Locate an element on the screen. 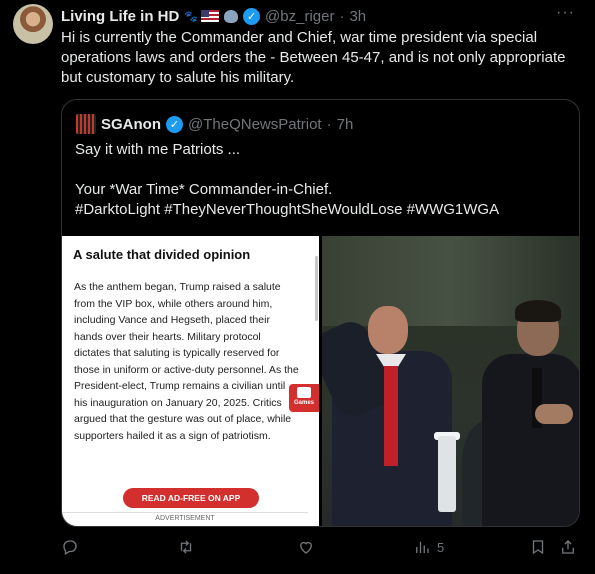 The image size is (595, 574). article-scrollbar is located at coordinates (316, 288).